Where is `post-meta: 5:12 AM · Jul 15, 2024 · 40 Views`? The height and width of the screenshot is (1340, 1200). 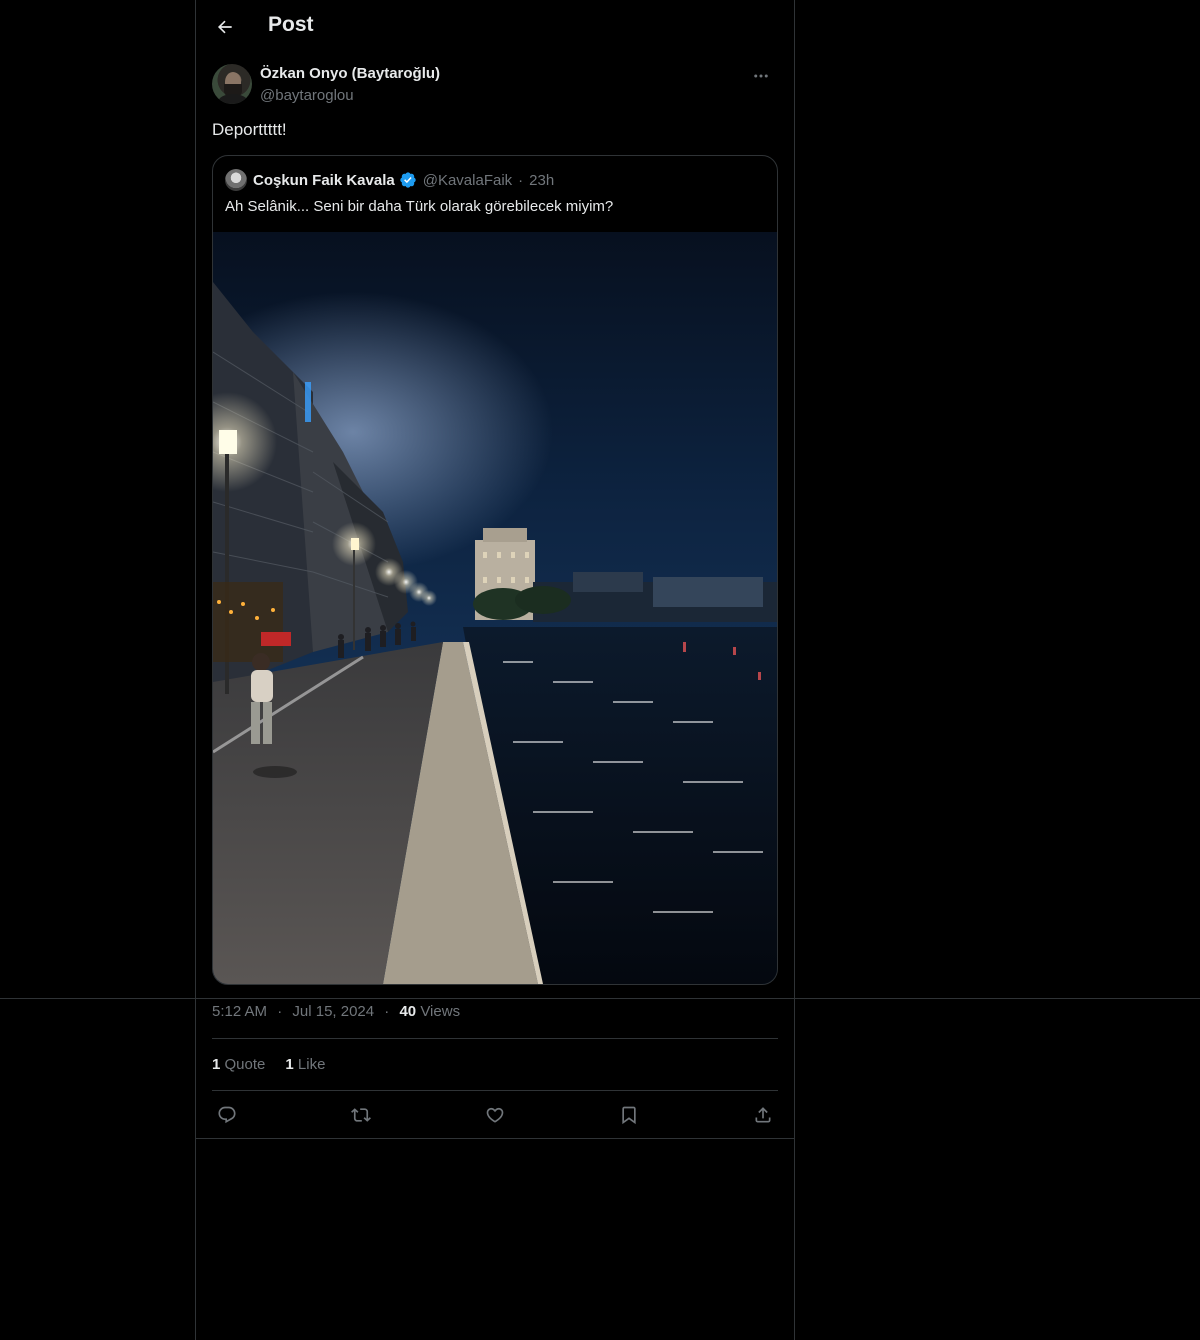
post-meta: 5:12 AM · Jul 15, 2024 · 40 Views is located at coordinates (336, 1011).